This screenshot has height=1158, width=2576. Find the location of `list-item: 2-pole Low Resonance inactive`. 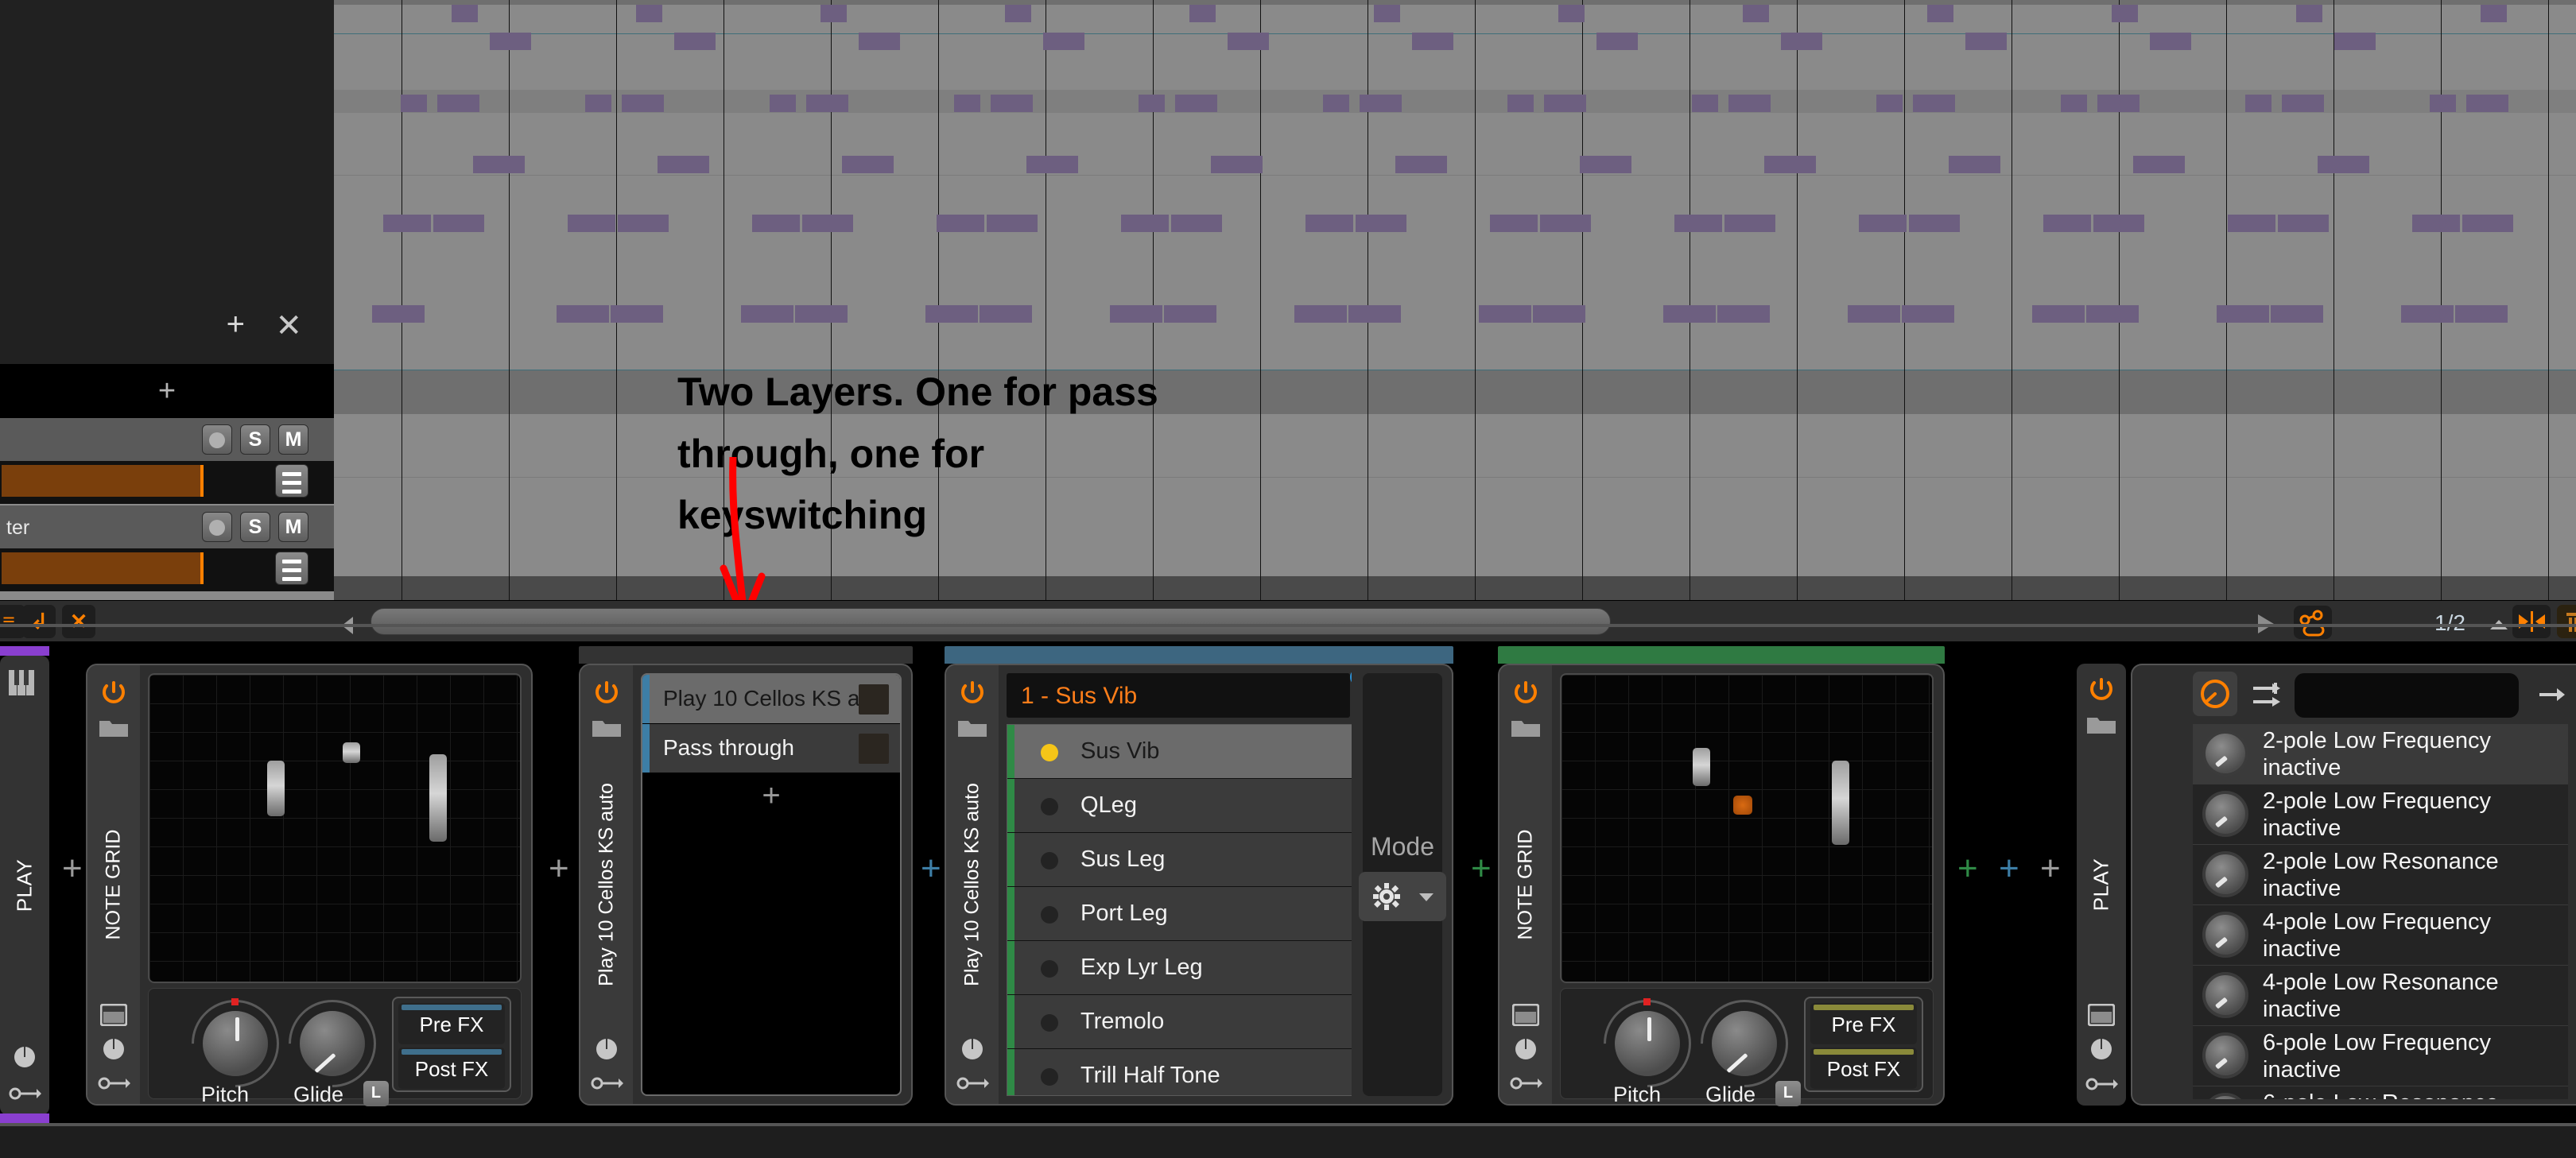

list-item: 2-pole Low Resonance inactive is located at coordinates (2380, 875).